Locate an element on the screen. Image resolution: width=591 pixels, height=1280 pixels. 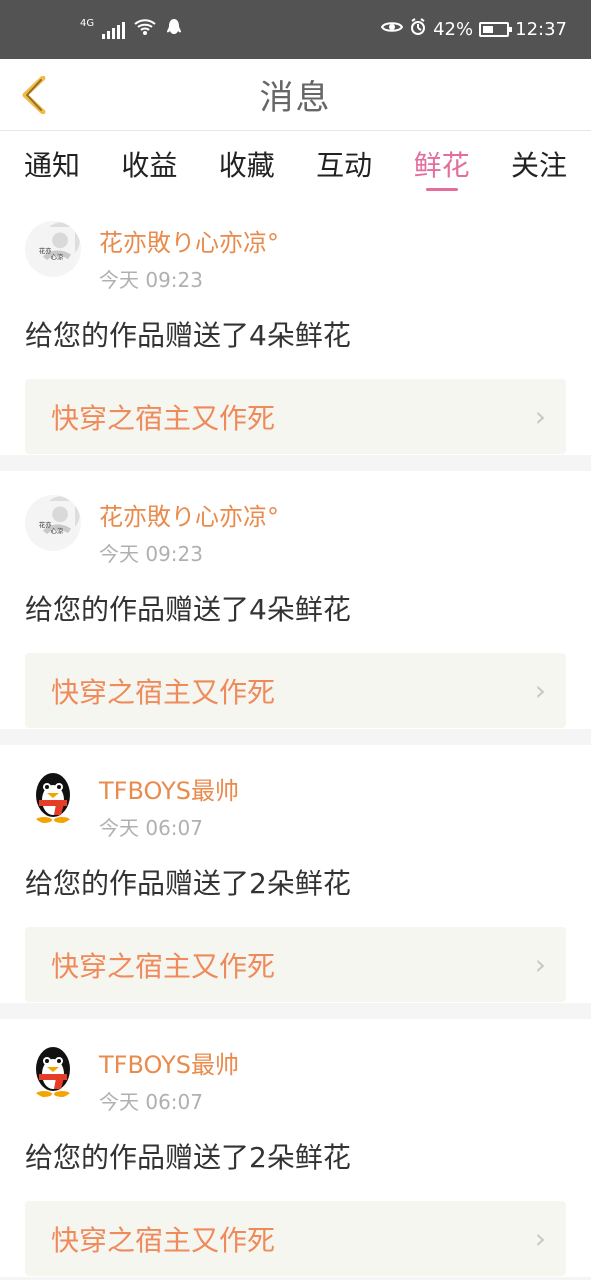
tab-following: 关注 is located at coordinates (539, 164).